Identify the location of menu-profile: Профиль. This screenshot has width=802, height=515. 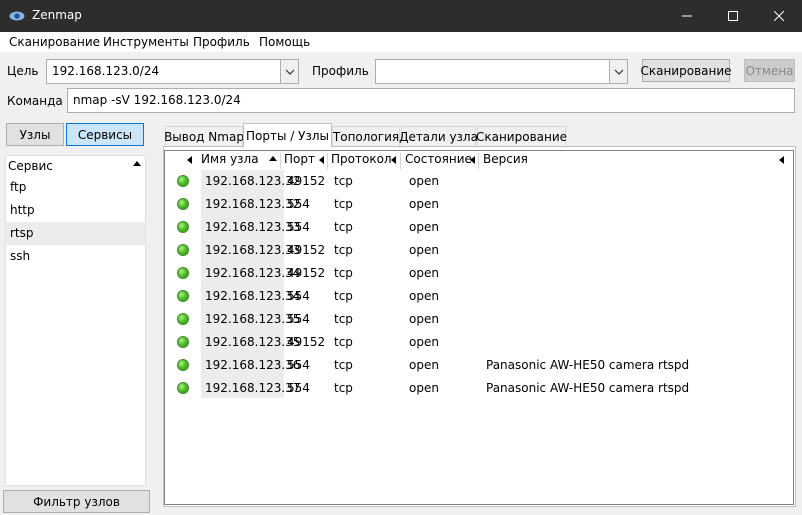
(221, 42).